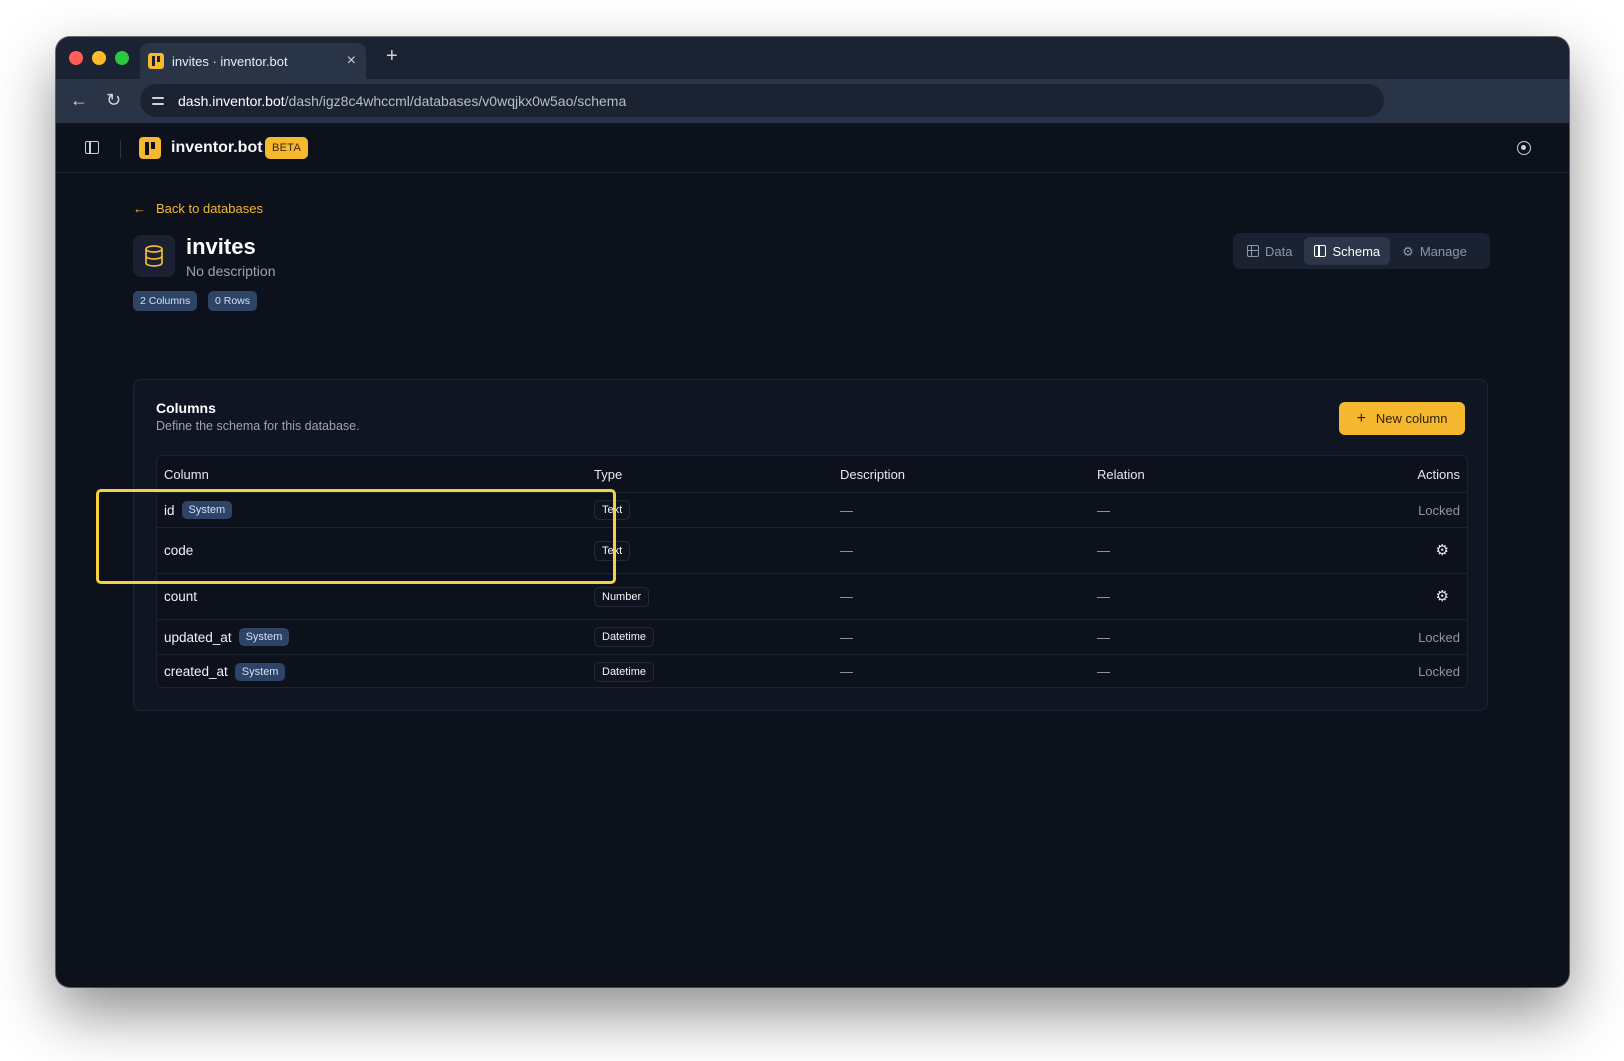 Image resolution: width=1624 pixels, height=1061 pixels. I want to click on app-header: inventor.bot BETA, so click(812, 148).